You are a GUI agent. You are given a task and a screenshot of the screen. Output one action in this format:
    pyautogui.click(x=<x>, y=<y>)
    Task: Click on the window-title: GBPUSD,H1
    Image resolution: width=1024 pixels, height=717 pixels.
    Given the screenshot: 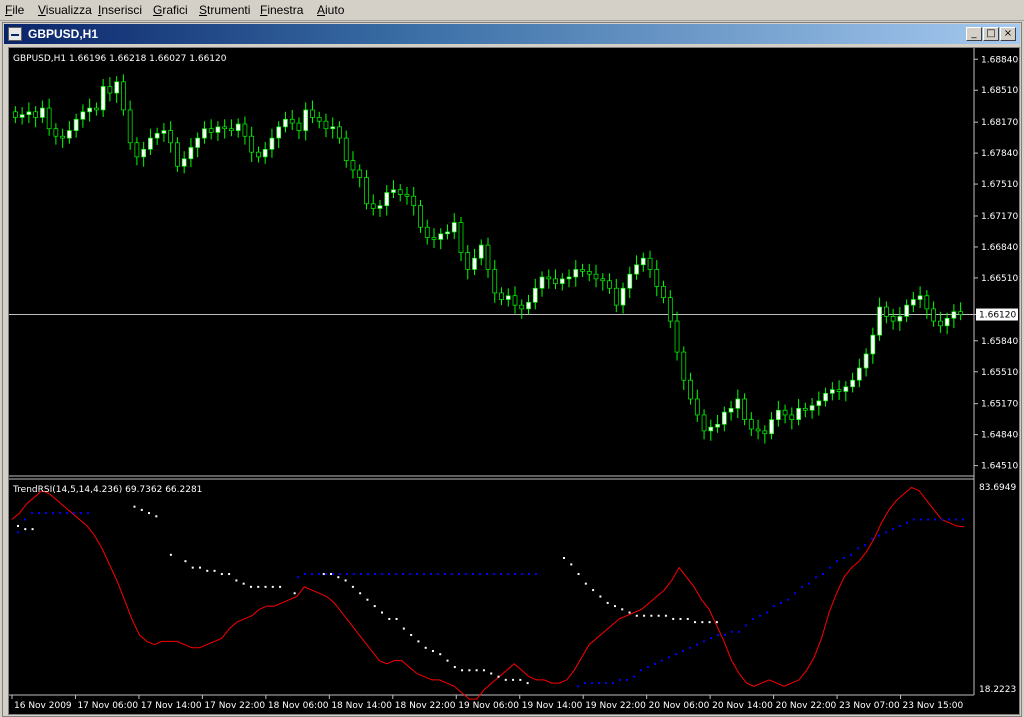 What is the action you would take?
    pyautogui.click(x=63, y=34)
    